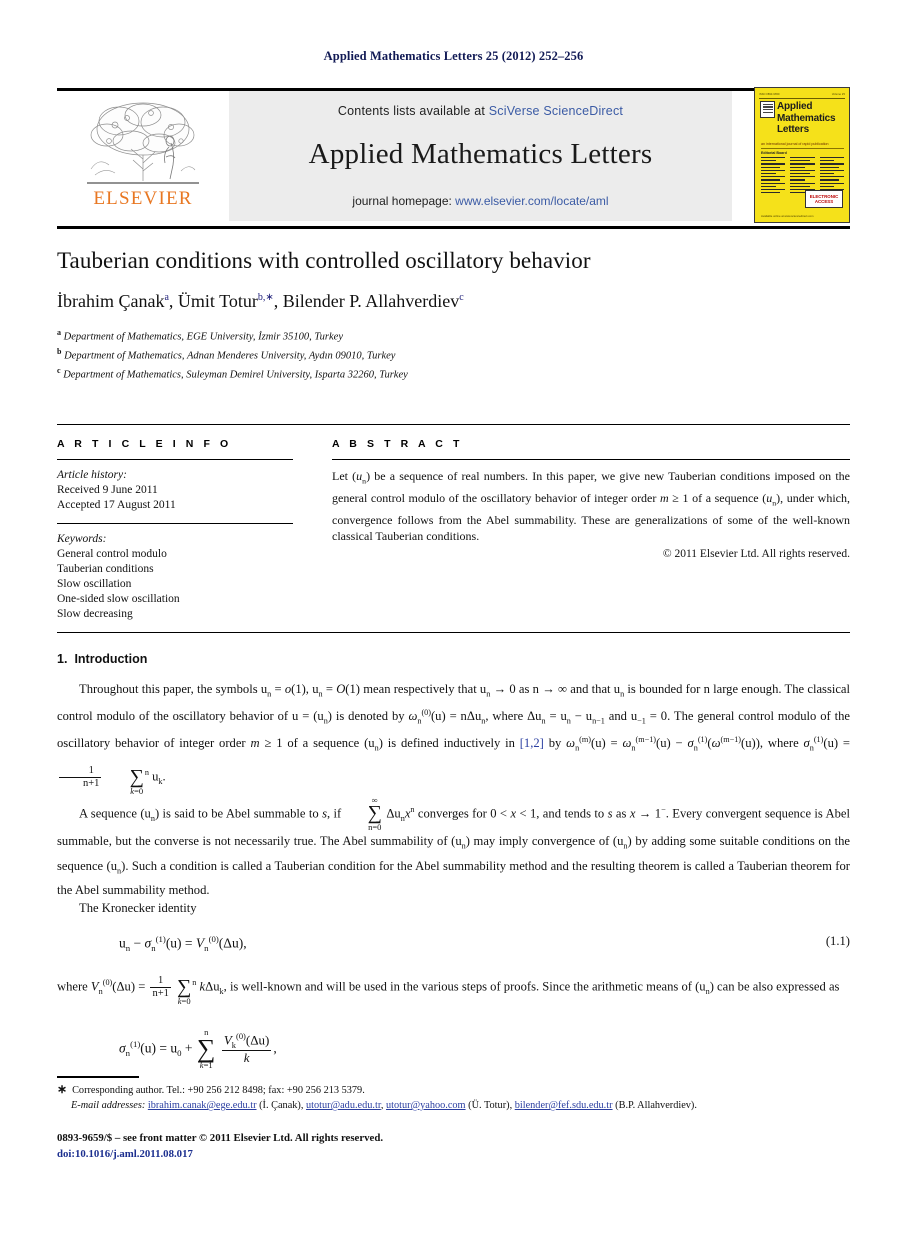 The image size is (907, 1238). I want to click on keyword-item: General control modulo, so click(112, 554).